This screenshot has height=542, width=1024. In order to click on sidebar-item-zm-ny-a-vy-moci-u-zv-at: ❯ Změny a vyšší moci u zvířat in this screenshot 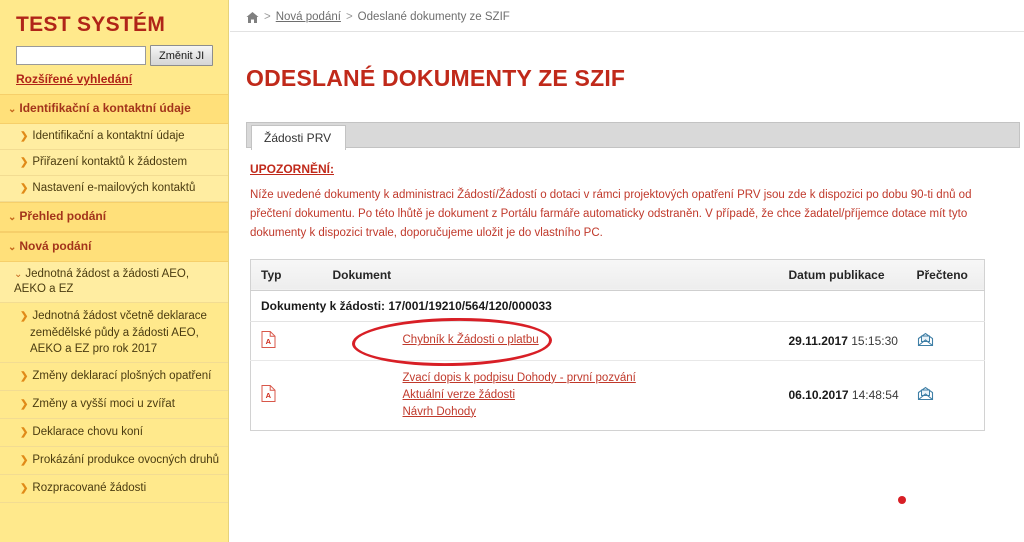, I will do `click(114, 405)`.